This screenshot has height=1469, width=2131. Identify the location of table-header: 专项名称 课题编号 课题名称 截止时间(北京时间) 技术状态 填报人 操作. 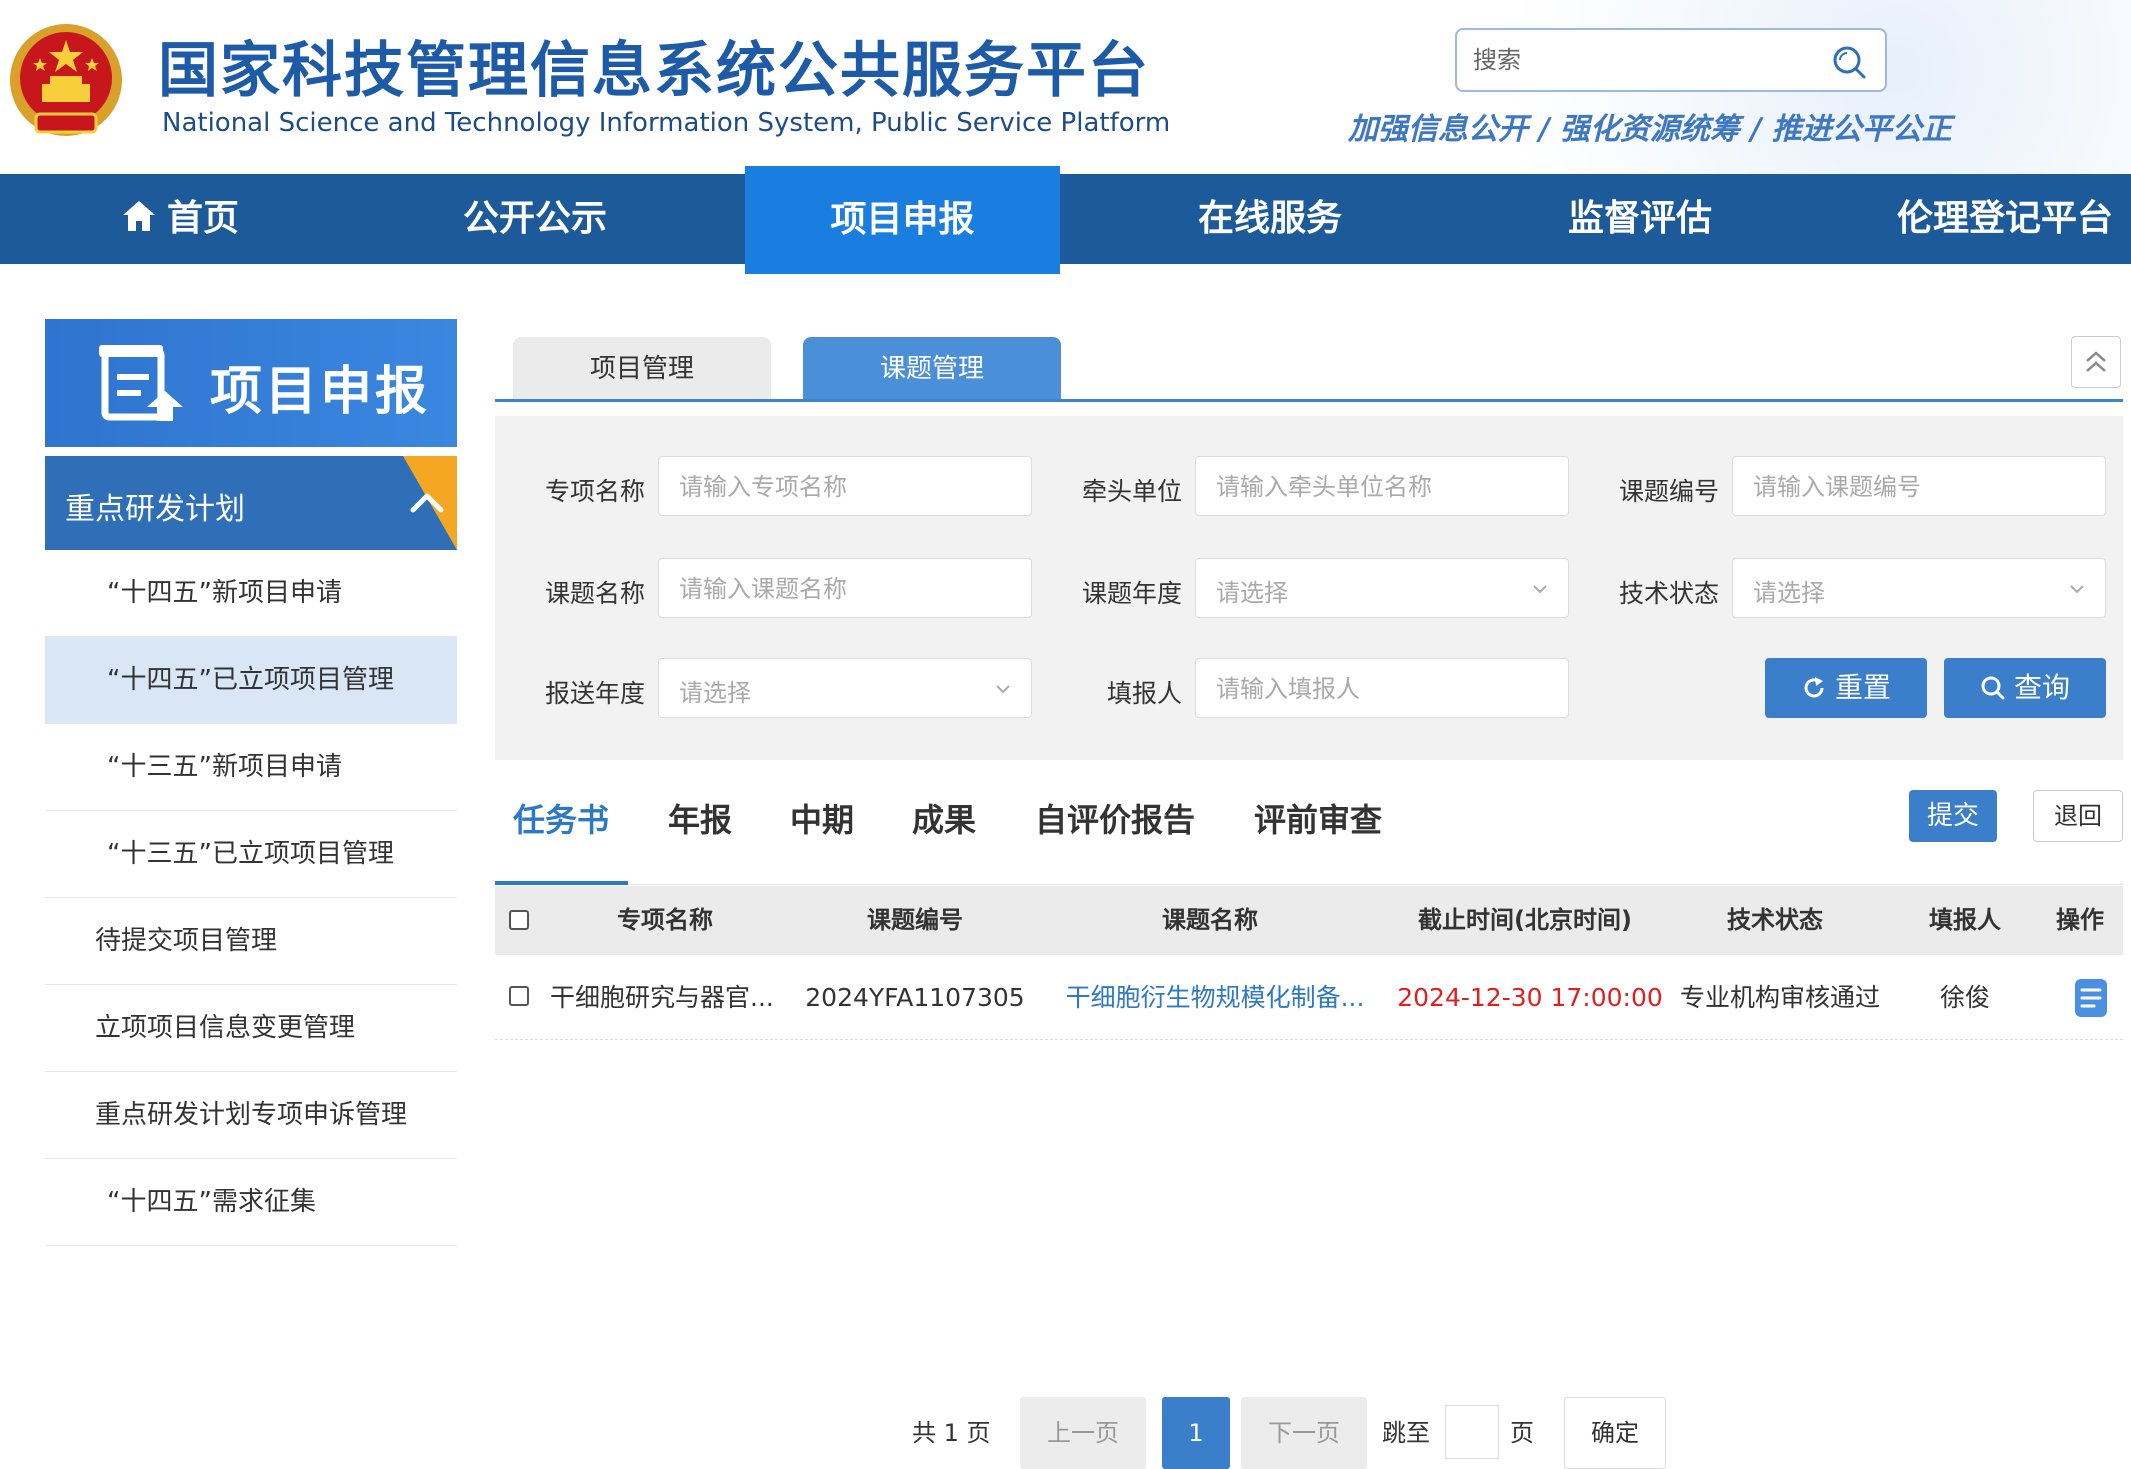
(1309, 920).